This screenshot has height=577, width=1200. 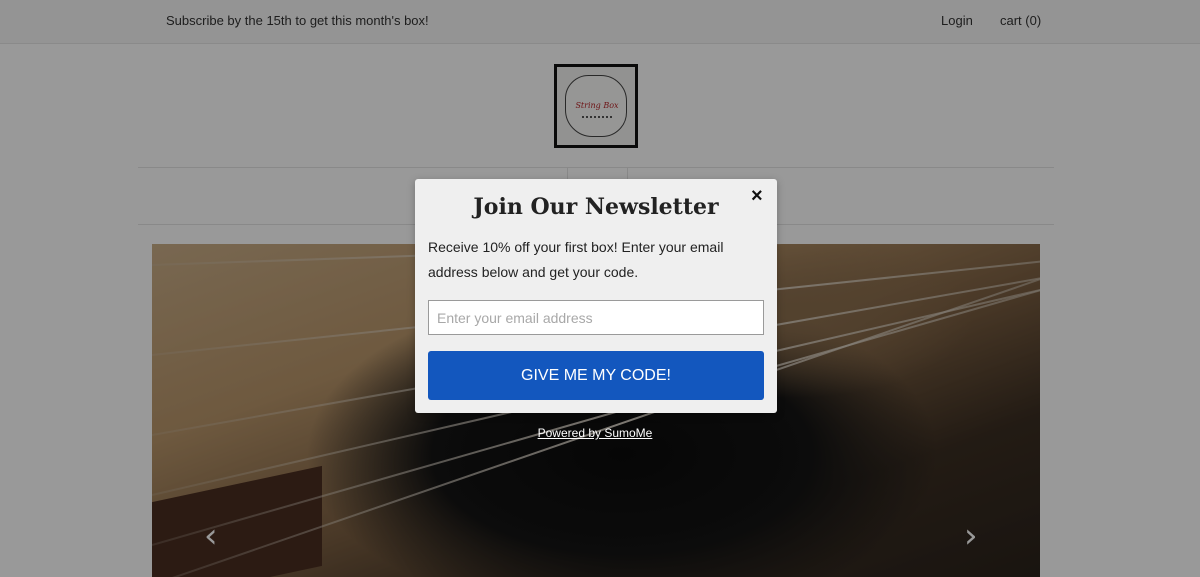 What do you see at coordinates (757, 196) in the screenshot?
I see `close-icon: ×` at bounding box center [757, 196].